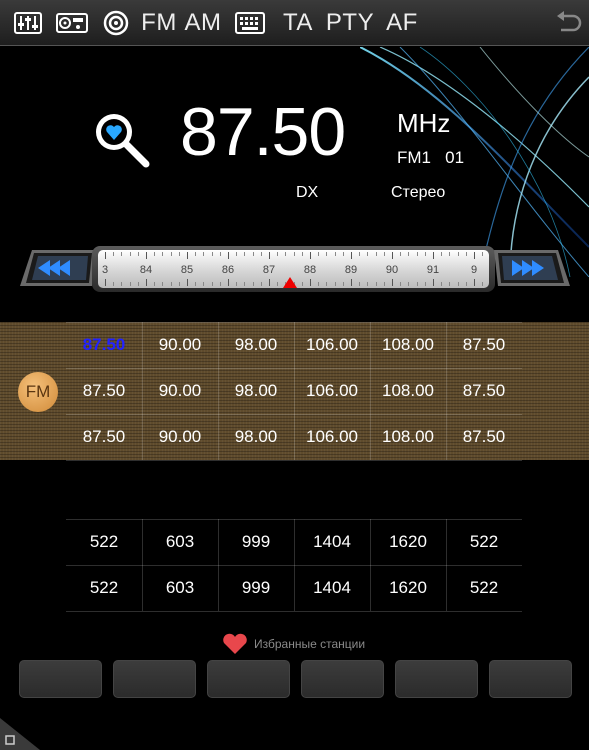 The height and width of the screenshot is (750, 589). Describe the element at coordinates (310, 270) in the screenshot. I see `tuner-scale-label: 88` at that location.